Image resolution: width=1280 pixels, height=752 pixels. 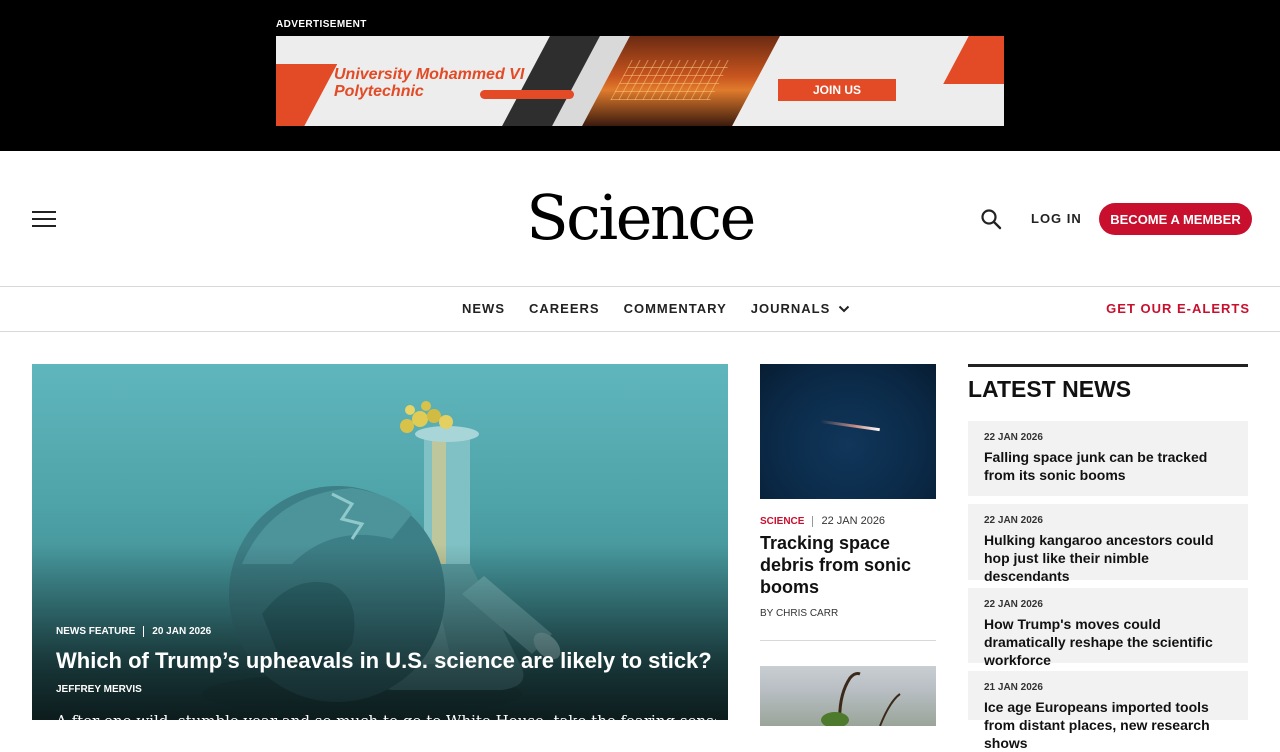 I want to click on ad-title-line1: University Mohammed VI, so click(x=429, y=74).